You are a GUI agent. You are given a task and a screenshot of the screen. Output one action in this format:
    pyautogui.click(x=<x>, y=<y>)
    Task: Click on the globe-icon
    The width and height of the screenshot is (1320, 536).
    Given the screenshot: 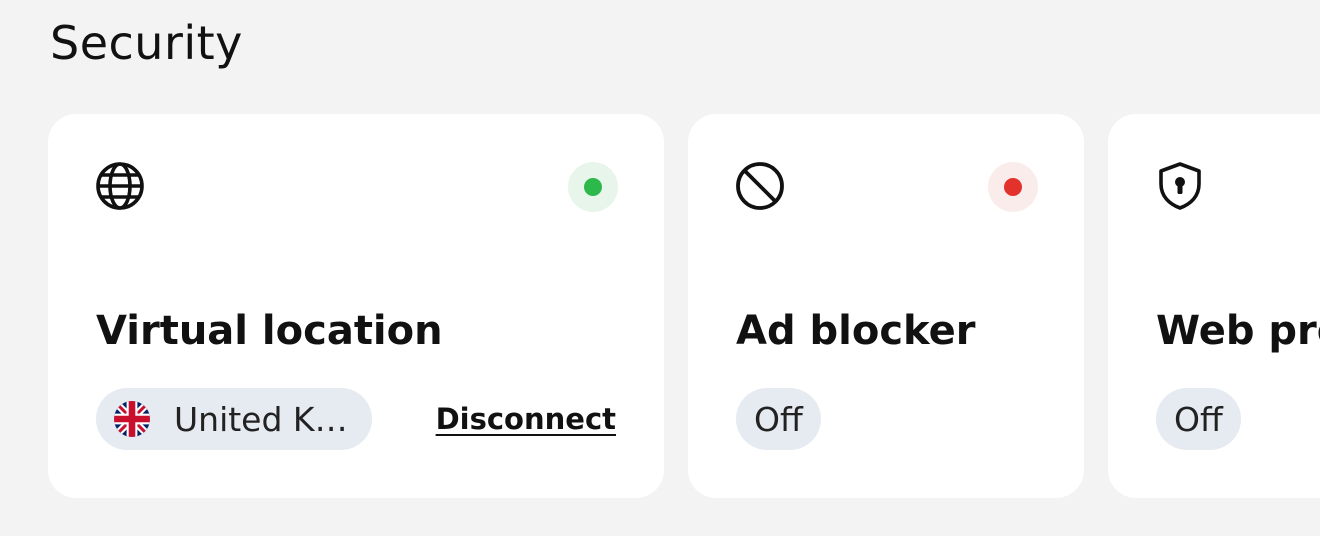 What is the action you would take?
    pyautogui.click(x=120, y=186)
    